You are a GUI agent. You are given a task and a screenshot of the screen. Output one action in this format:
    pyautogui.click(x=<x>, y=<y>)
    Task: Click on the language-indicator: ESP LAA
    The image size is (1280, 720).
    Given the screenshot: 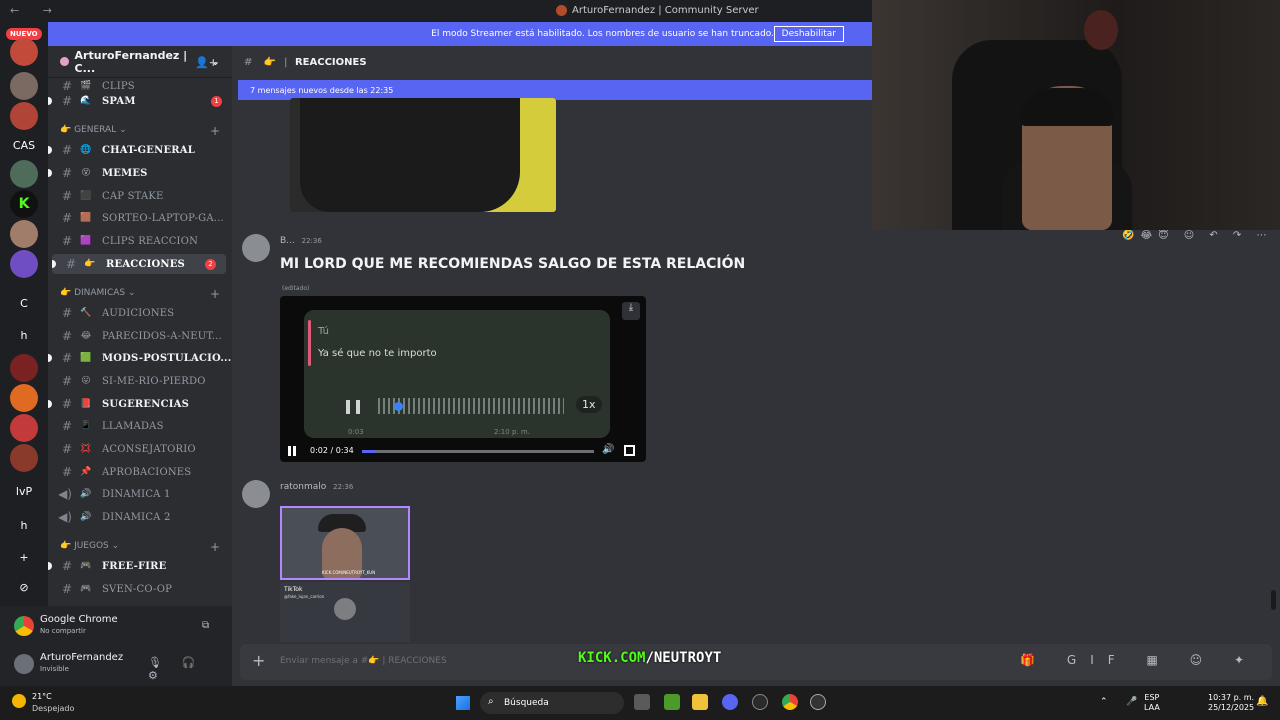 What is the action you would take?
    pyautogui.click(x=1152, y=703)
    